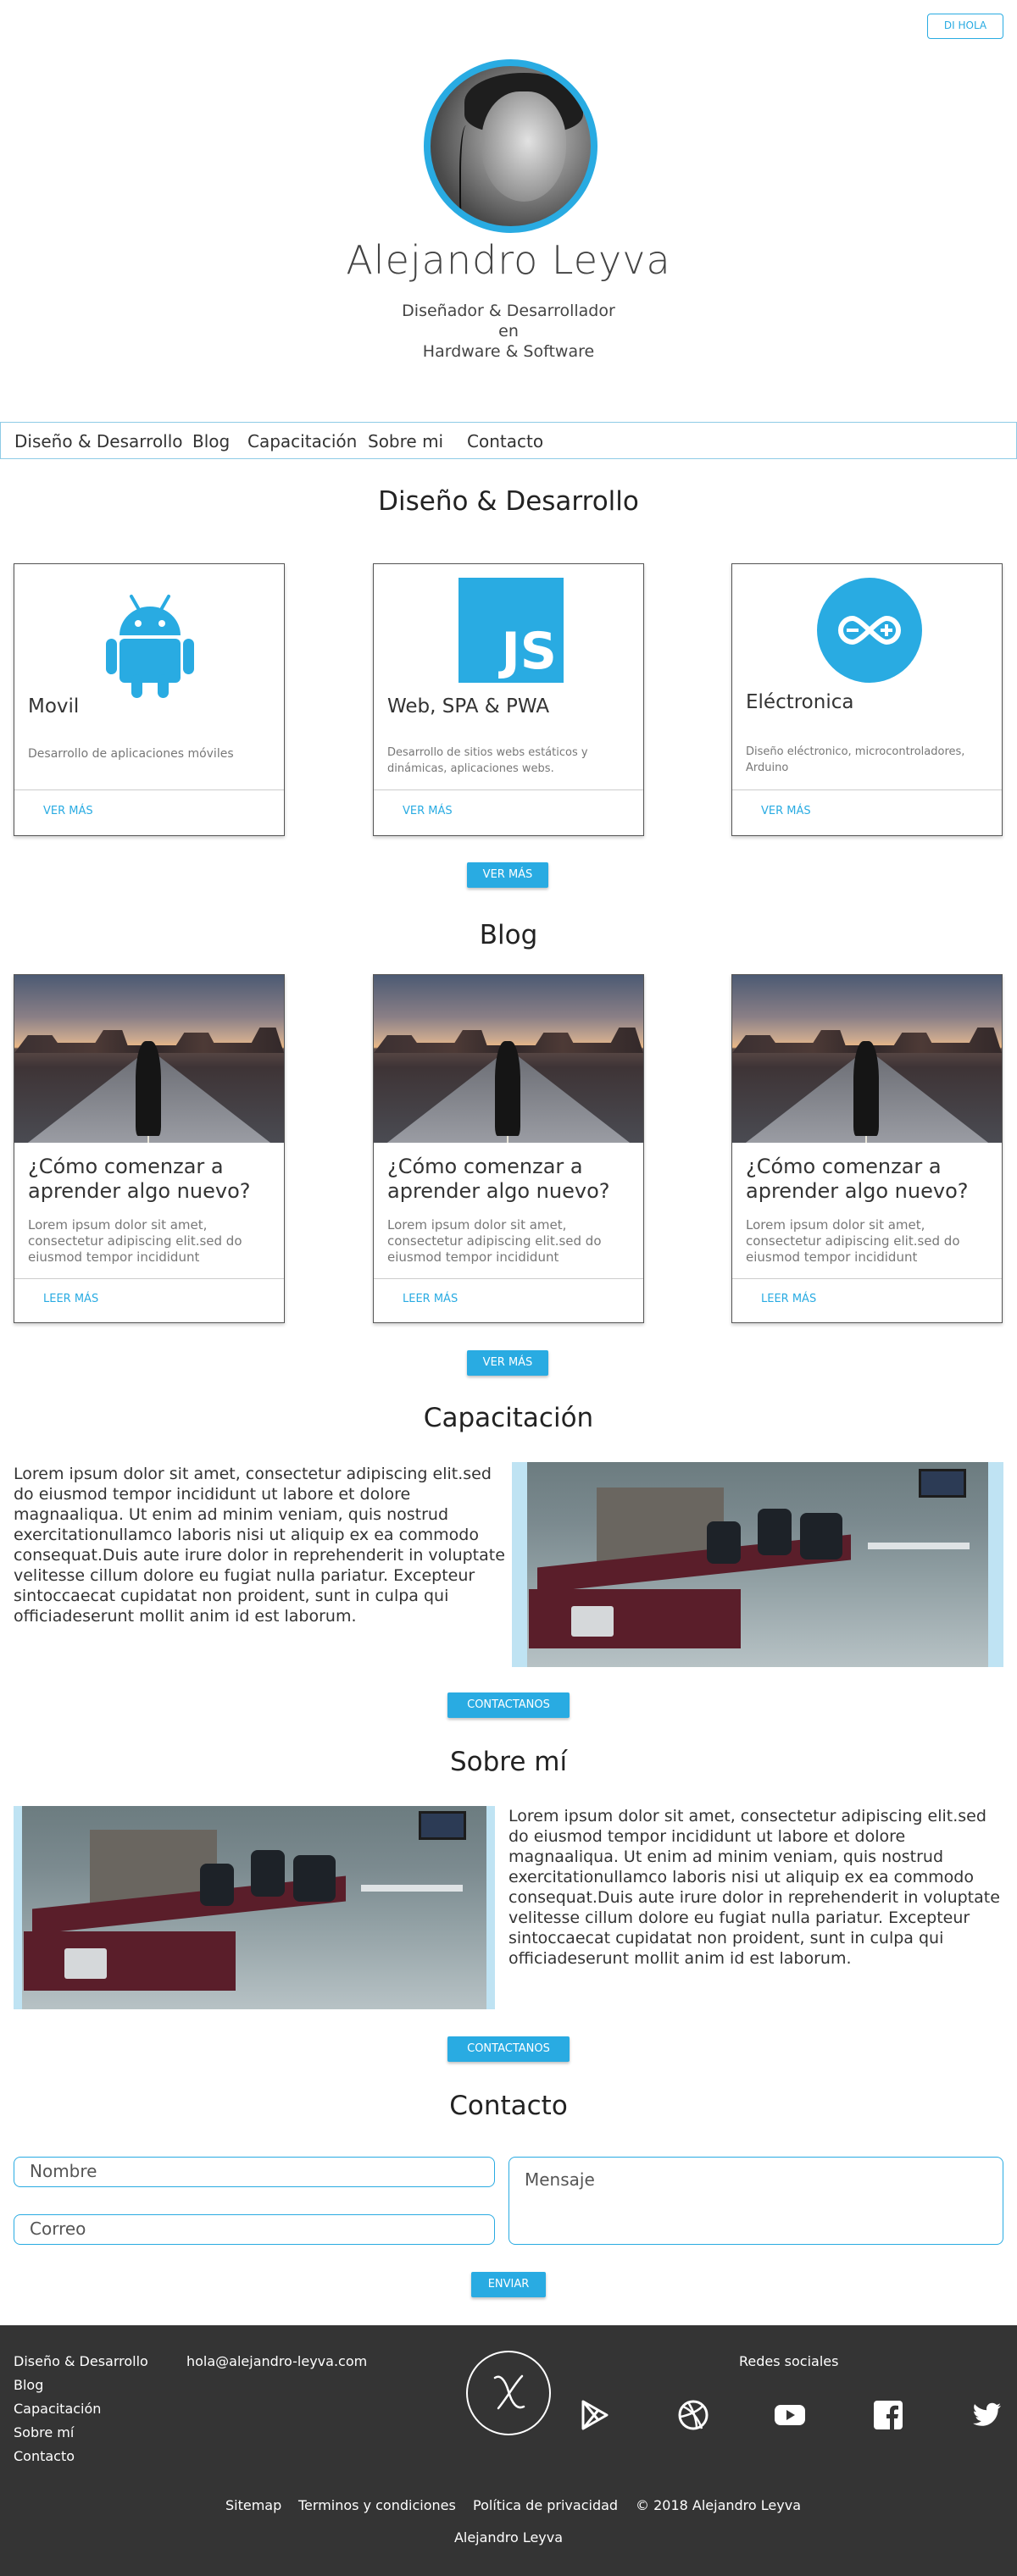  What do you see at coordinates (508, 2106) in the screenshot?
I see `contact-section-title: Contacto` at bounding box center [508, 2106].